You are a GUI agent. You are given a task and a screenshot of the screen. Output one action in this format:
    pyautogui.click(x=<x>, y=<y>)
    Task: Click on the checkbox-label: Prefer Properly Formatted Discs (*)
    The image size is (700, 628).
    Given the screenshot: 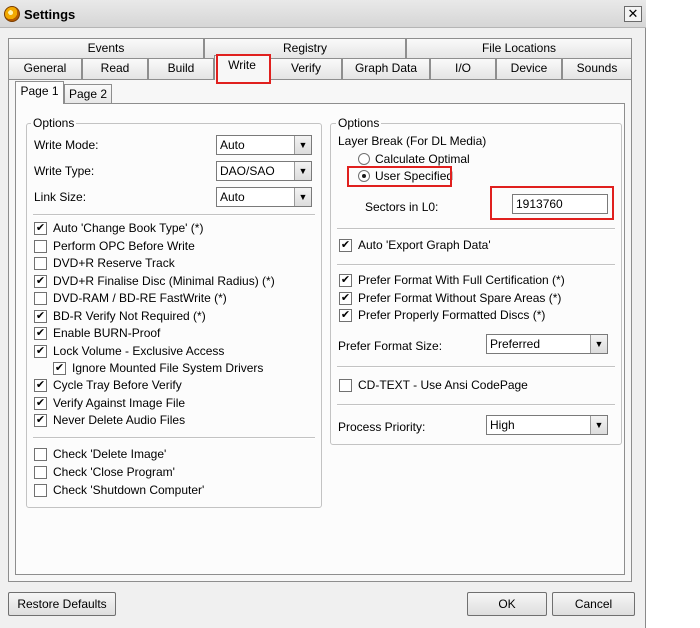 What is the action you would take?
    pyautogui.click(x=452, y=315)
    